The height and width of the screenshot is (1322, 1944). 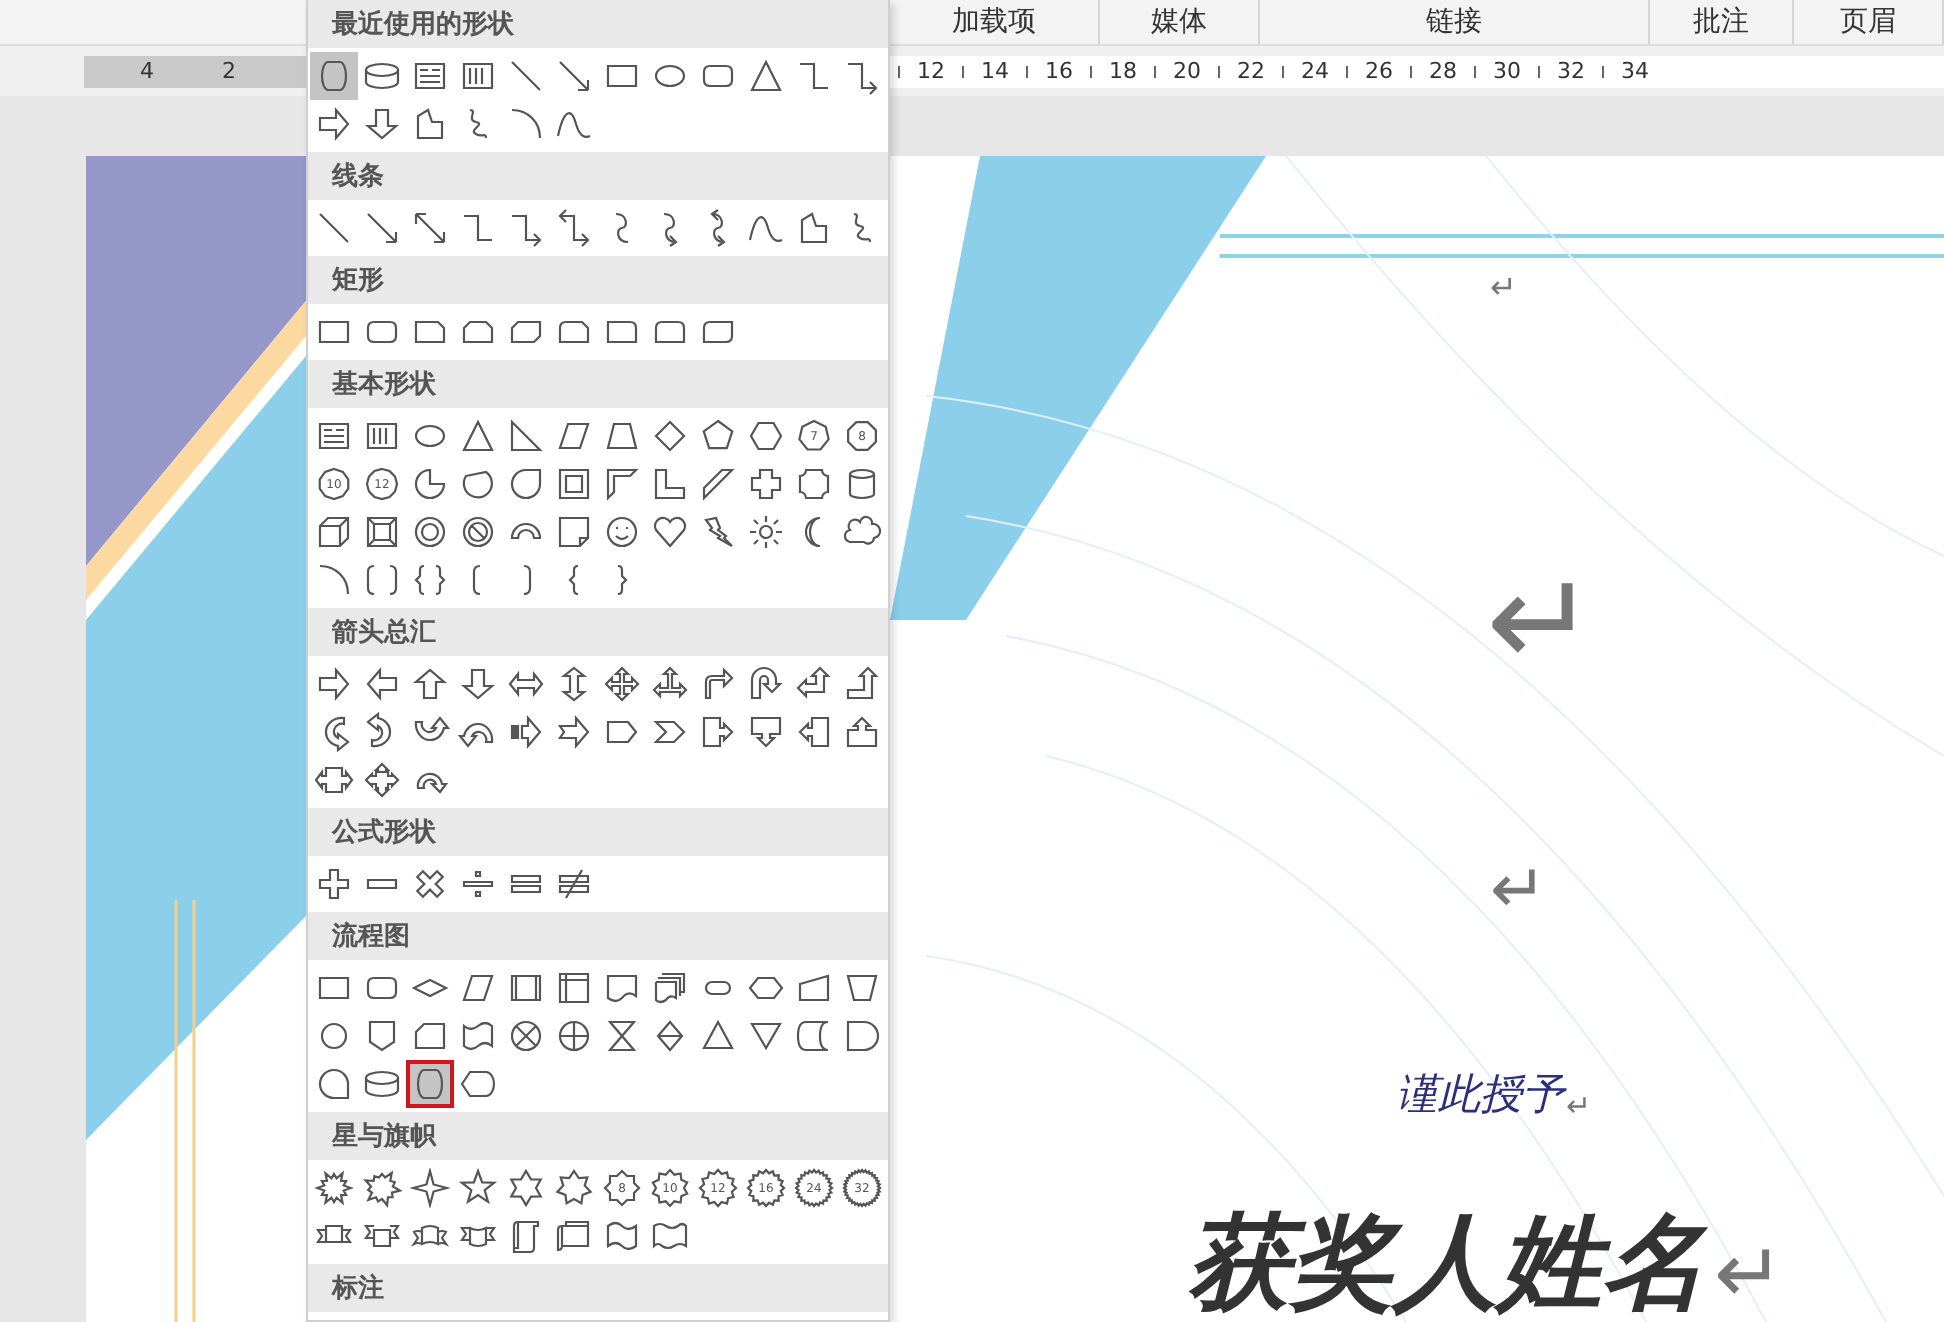 What do you see at coordinates (1446, 1264) in the screenshot?
I see `recipient-name-text: 获奖人姓名` at bounding box center [1446, 1264].